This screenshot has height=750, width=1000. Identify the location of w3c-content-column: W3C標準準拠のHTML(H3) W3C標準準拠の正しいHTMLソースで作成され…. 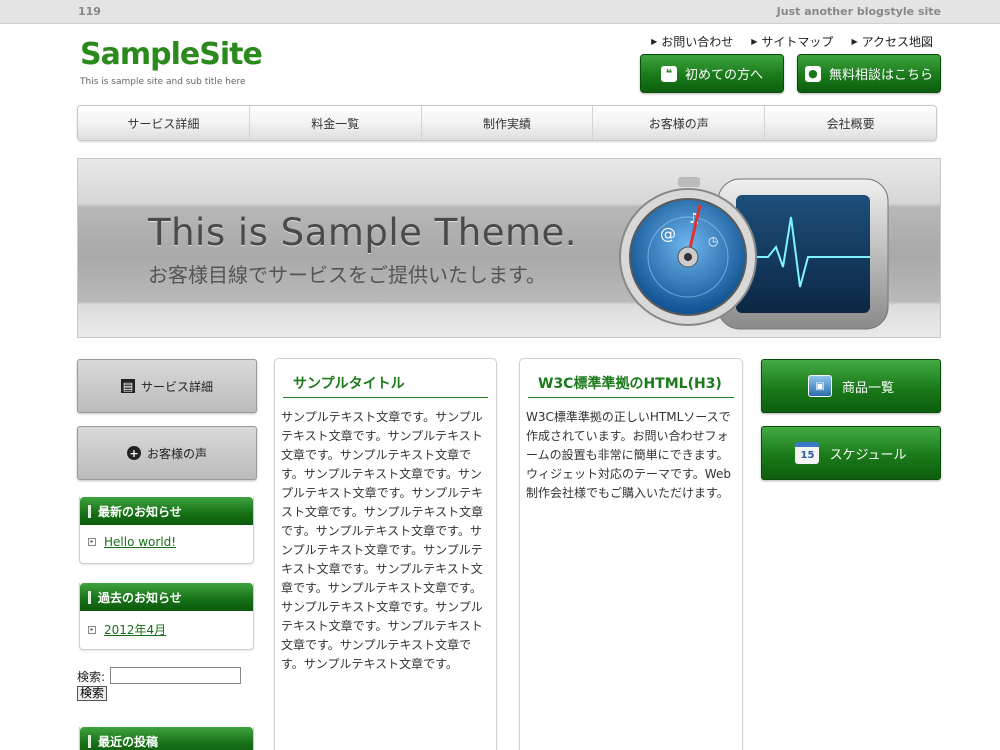
(631, 554).